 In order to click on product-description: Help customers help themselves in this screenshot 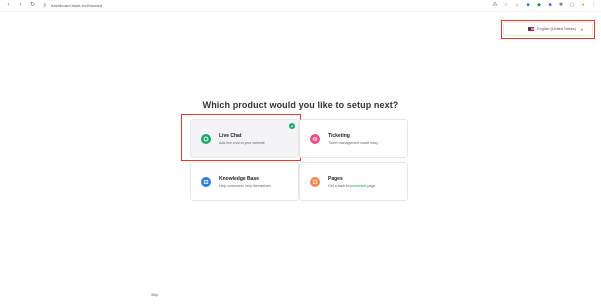, I will do `click(245, 185)`.